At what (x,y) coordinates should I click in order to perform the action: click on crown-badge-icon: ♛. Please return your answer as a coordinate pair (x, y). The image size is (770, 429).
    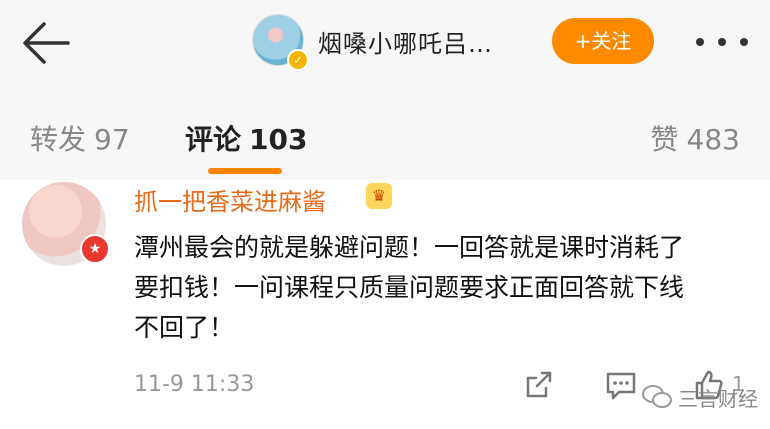
    Looking at the image, I should click on (379, 196).